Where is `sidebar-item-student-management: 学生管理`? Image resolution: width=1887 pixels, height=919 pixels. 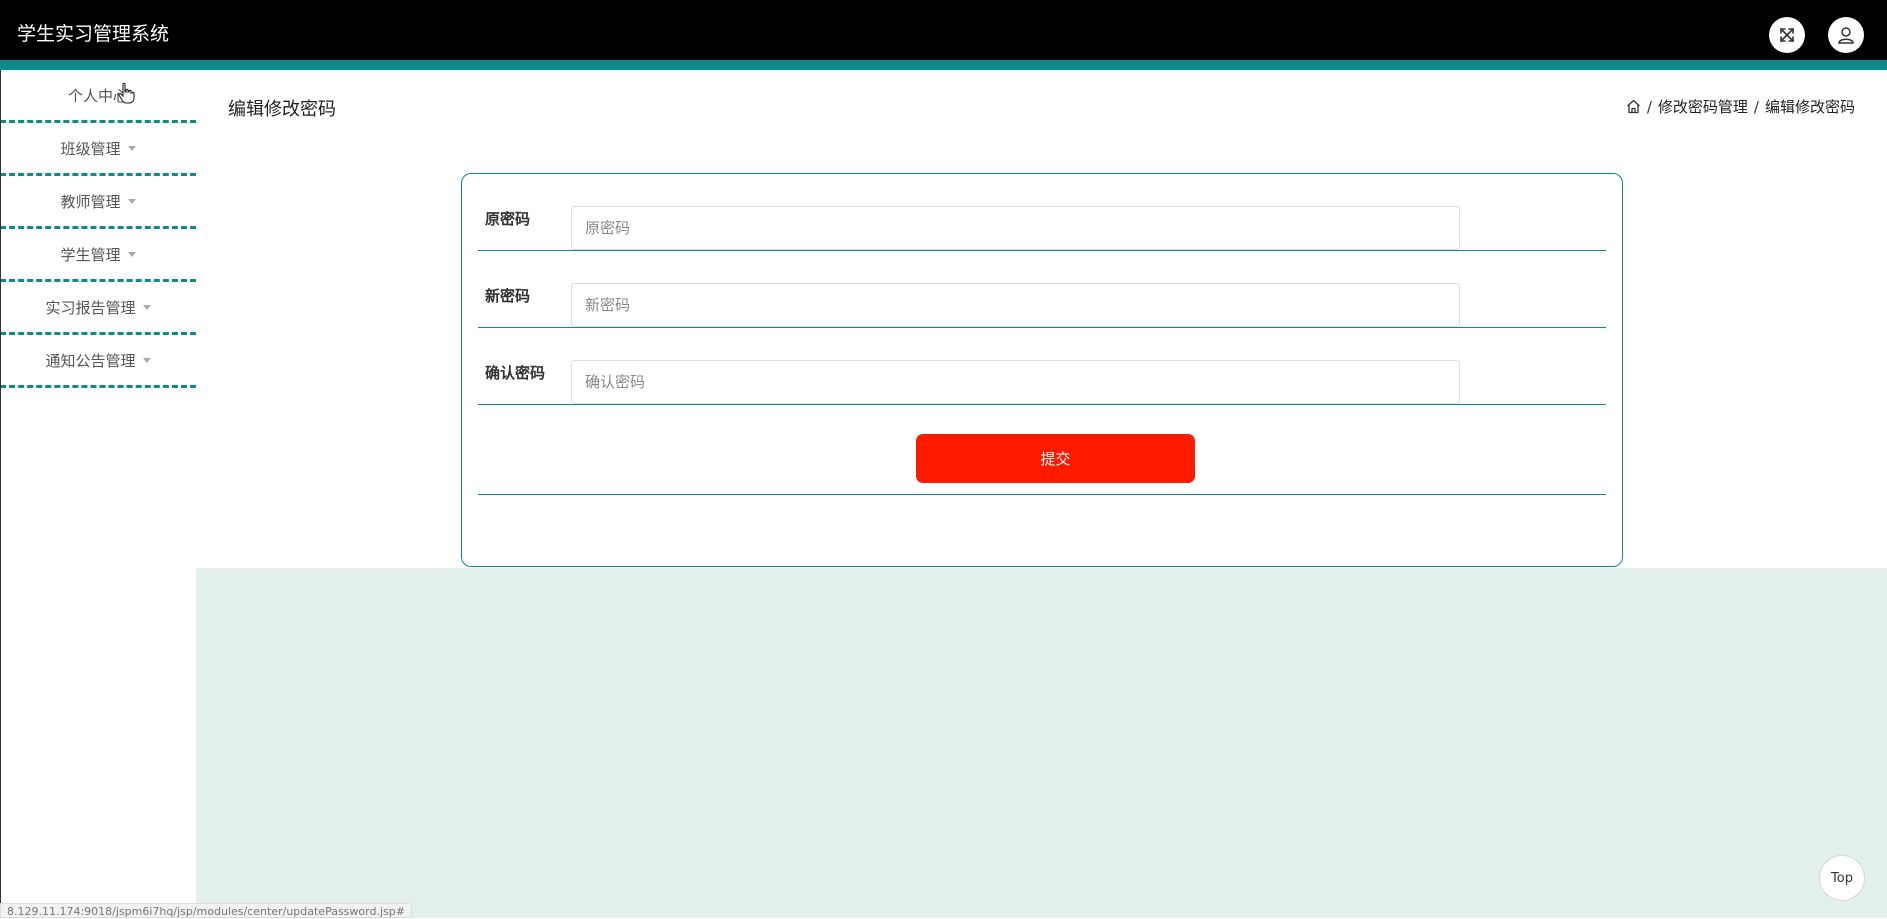 sidebar-item-student-management: 学生管理 is located at coordinates (98, 255).